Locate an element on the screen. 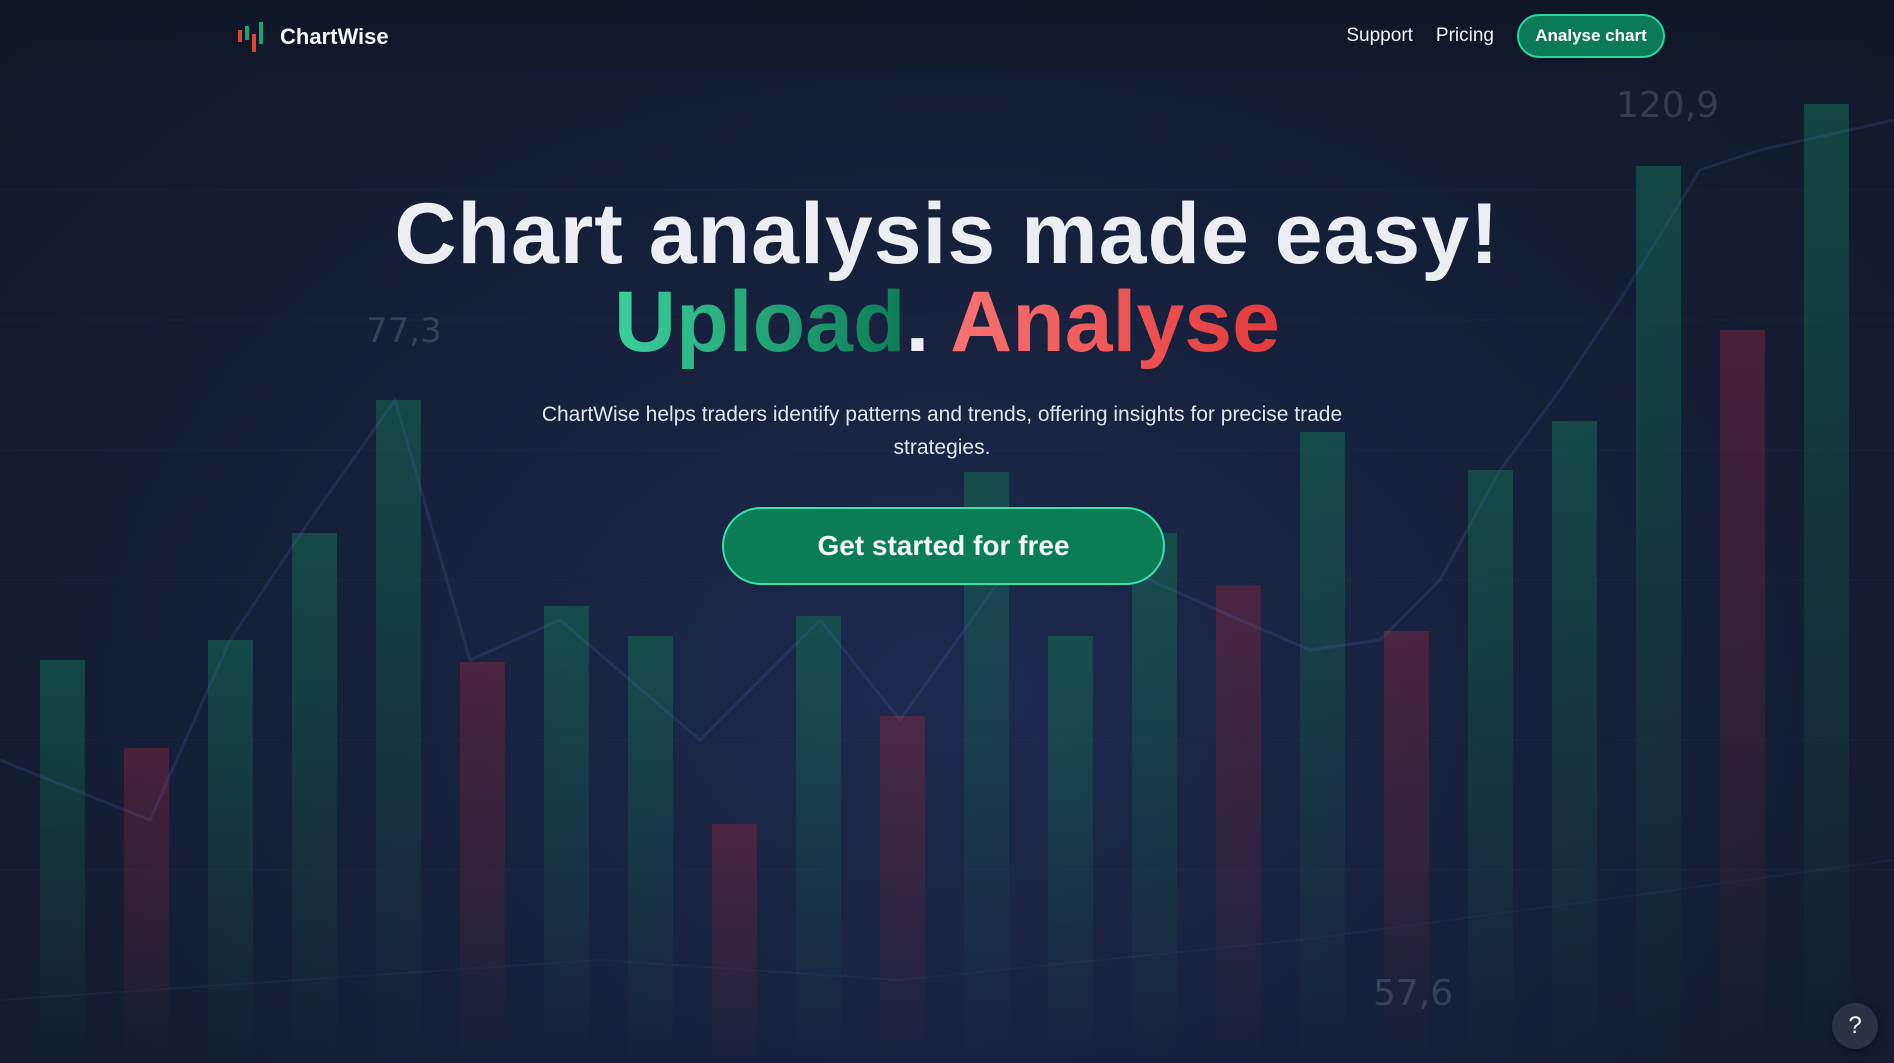  get-started-button: Get started for free is located at coordinates (943, 546).